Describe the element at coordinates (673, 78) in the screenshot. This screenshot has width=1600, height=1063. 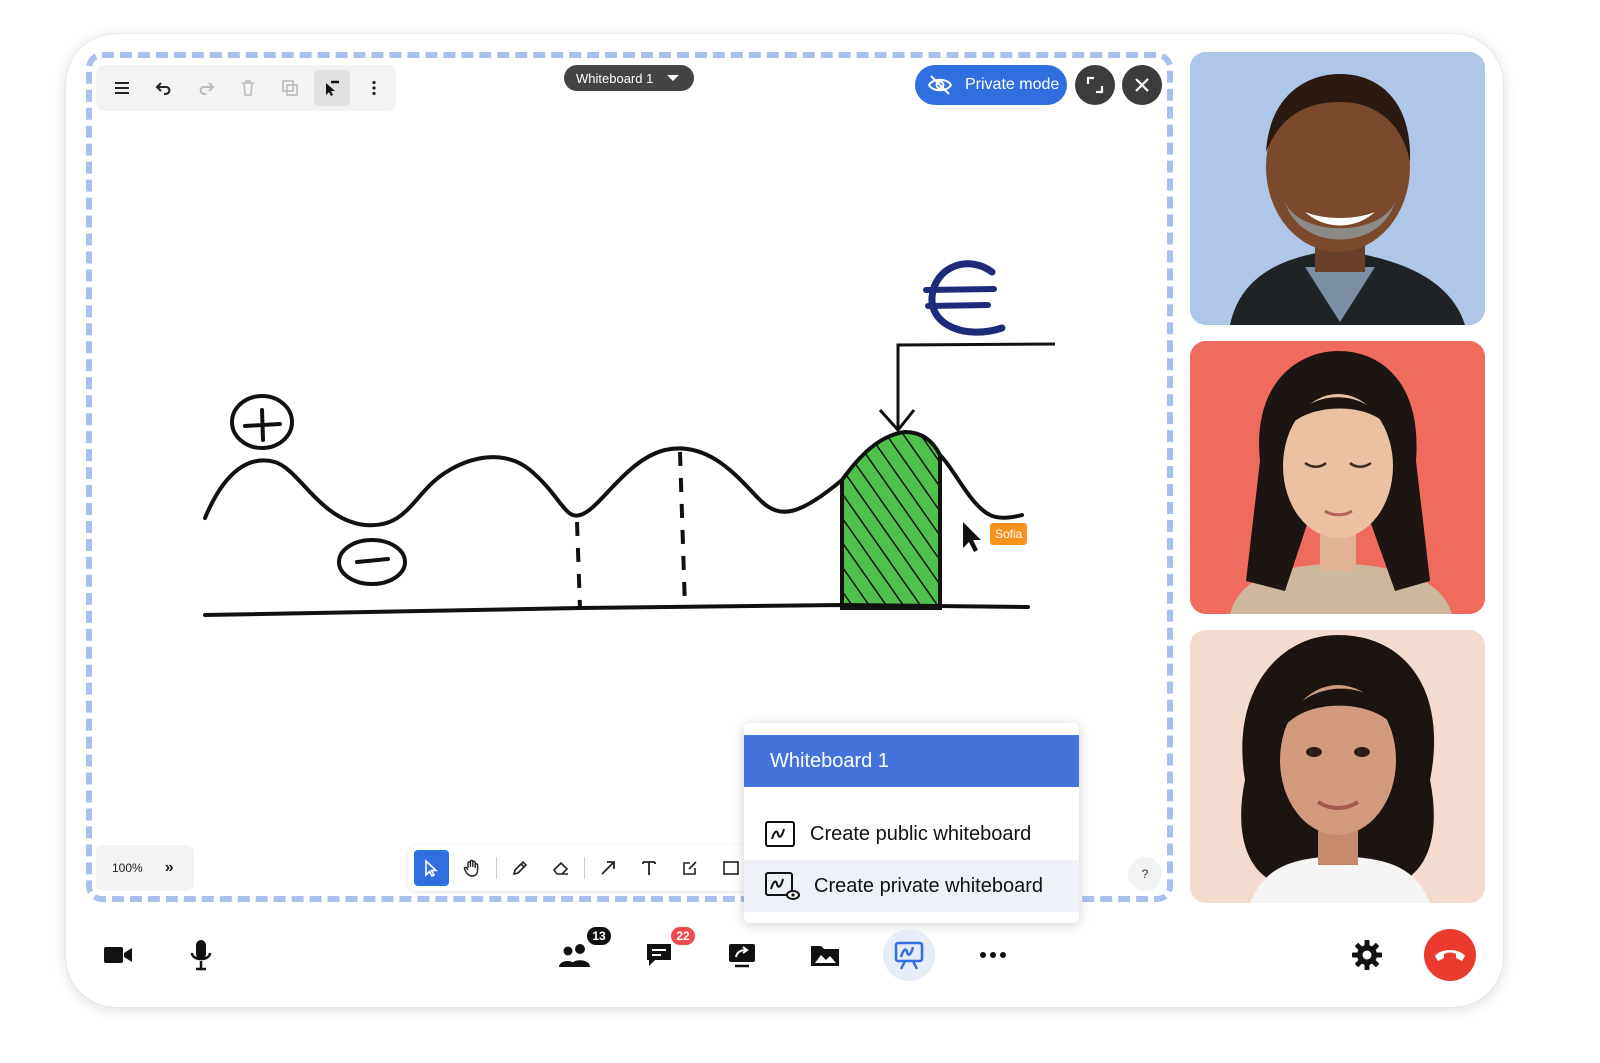
I see `caret-down-icon` at that location.